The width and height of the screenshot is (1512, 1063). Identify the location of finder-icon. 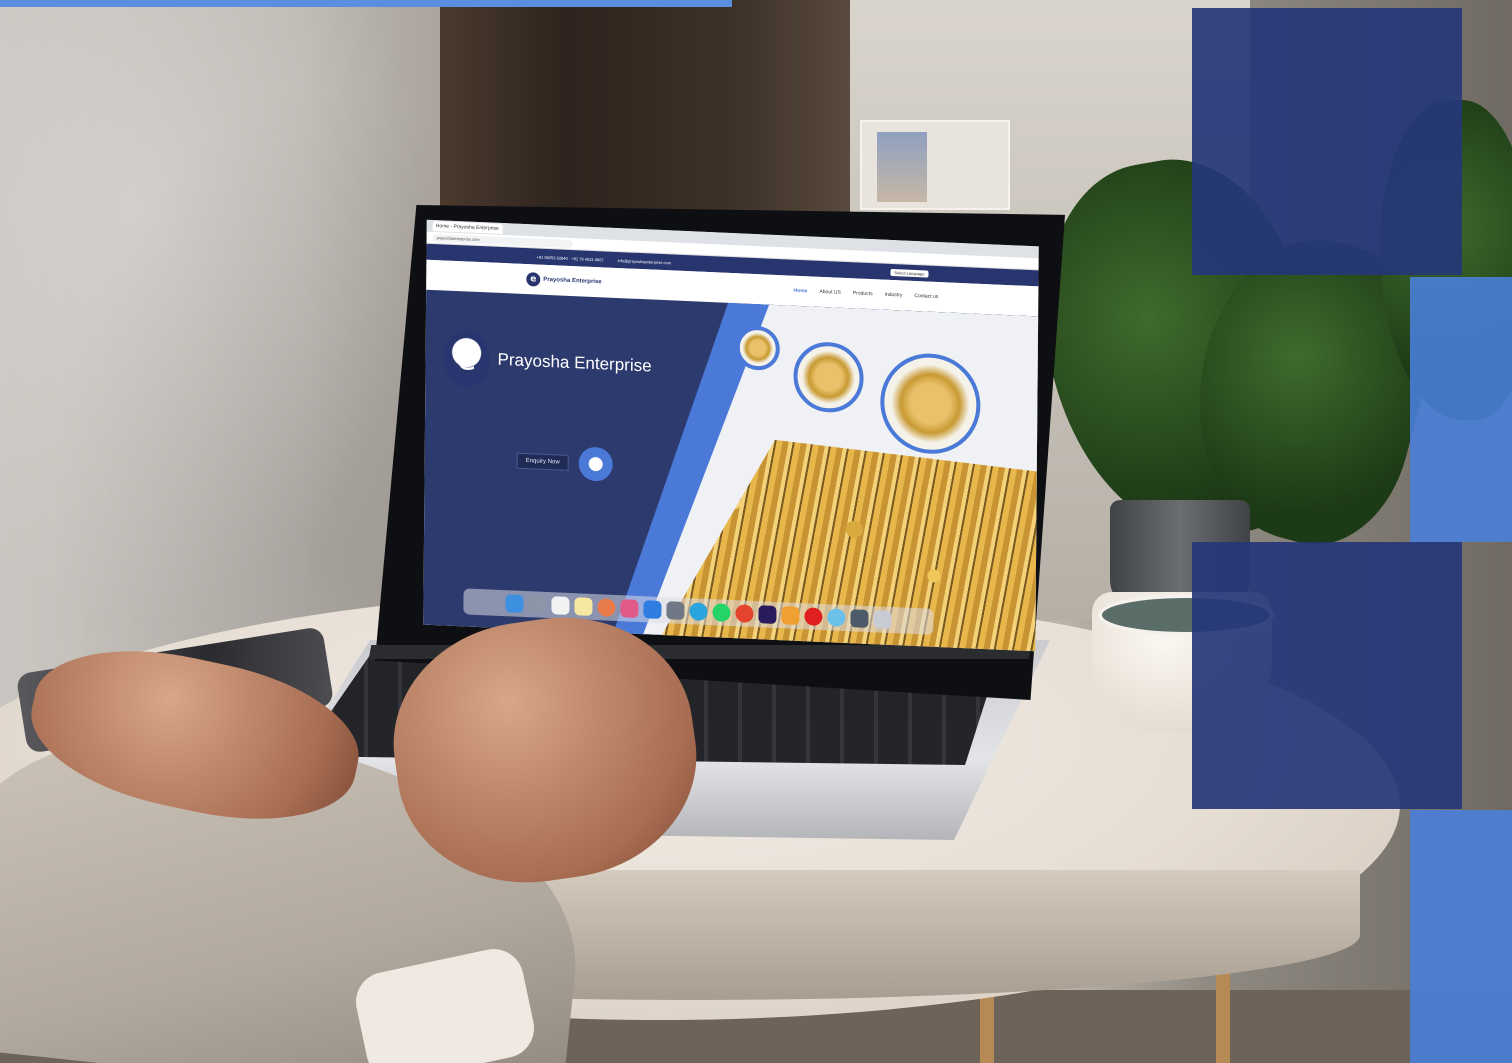
(514, 603).